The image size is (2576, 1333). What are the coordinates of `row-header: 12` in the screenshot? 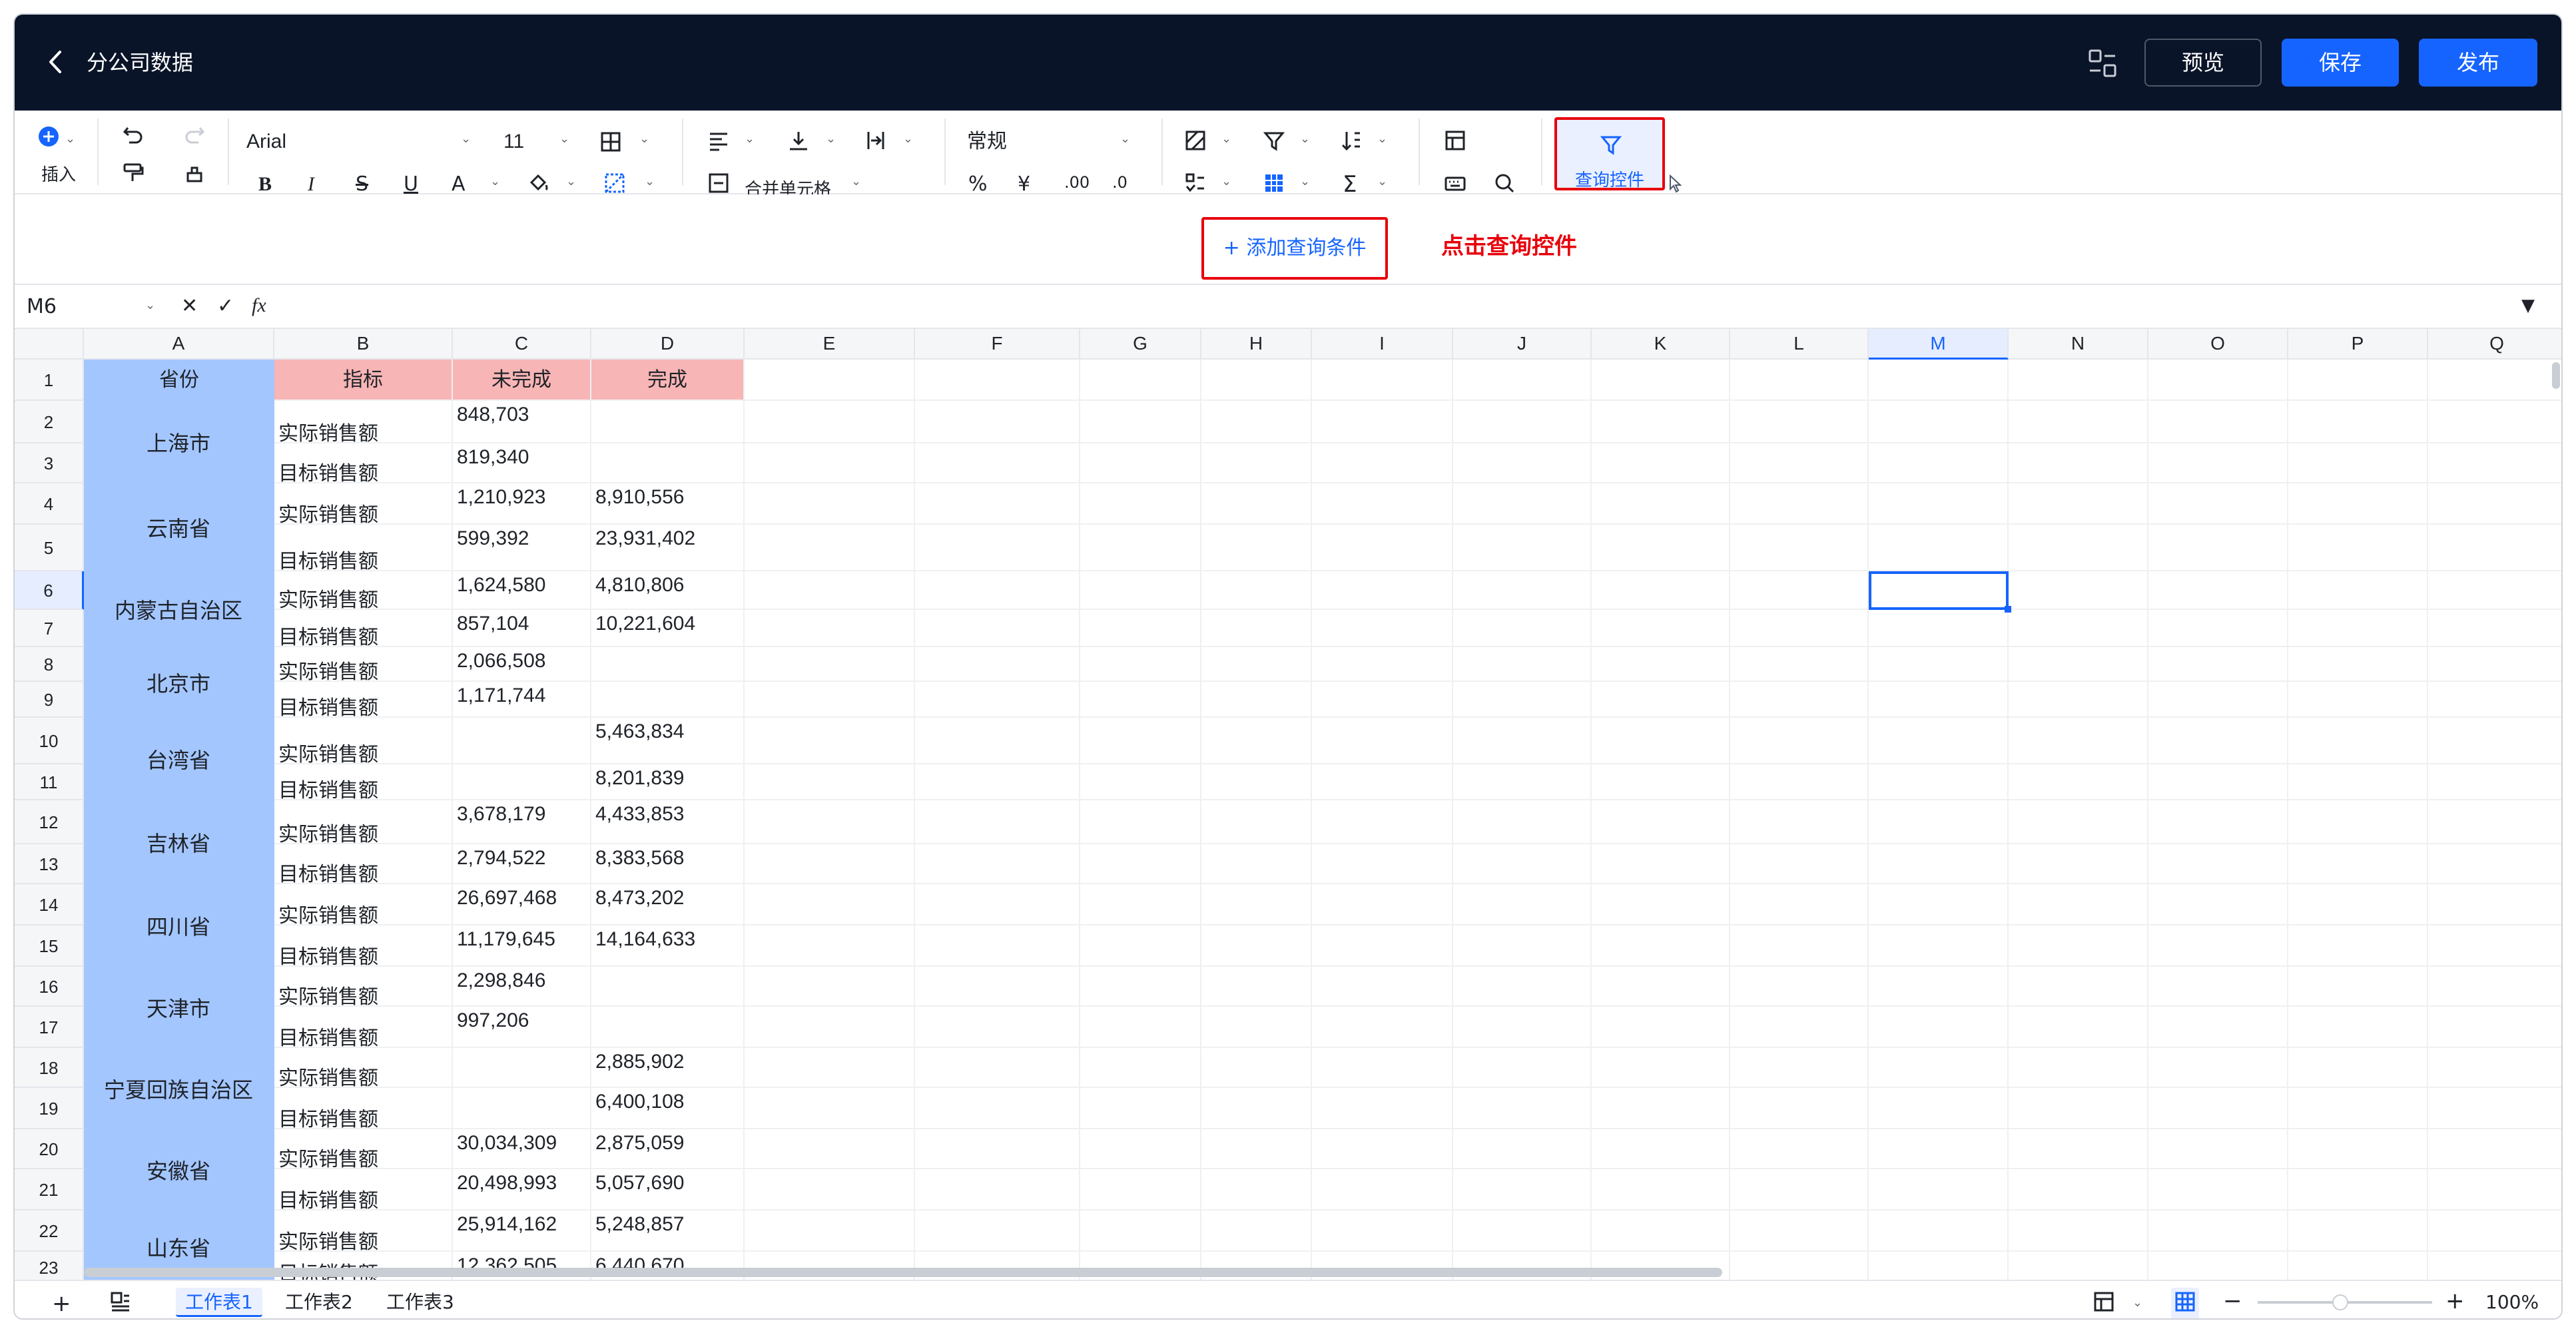 It's located at (49, 822).